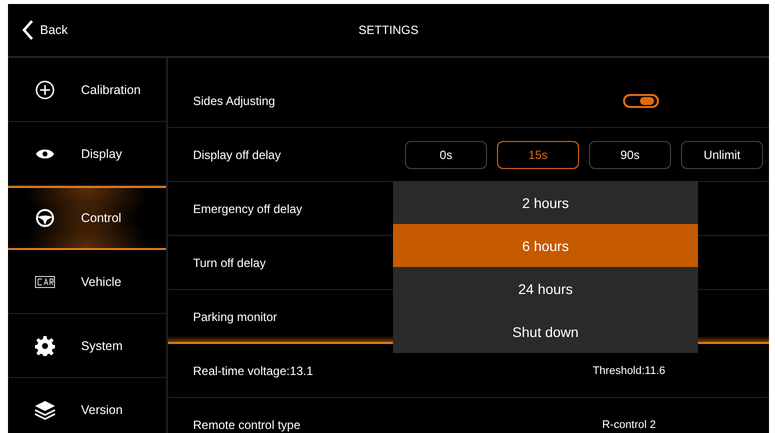 This screenshot has width=775, height=433. Describe the element at coordinates (235, 317) in the screenshot. I see `row-label: Parking monitor` at that location.